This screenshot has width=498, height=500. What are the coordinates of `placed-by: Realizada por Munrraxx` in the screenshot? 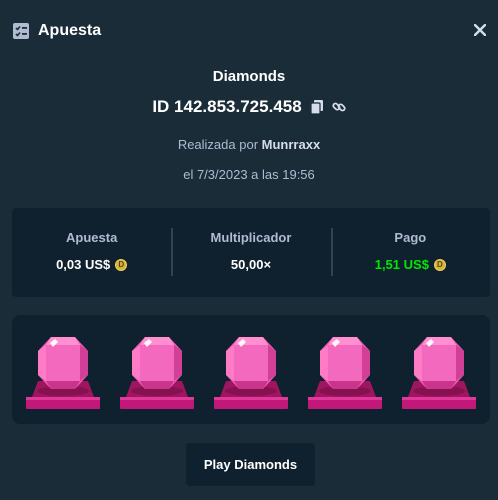 It's located at (249, 144).